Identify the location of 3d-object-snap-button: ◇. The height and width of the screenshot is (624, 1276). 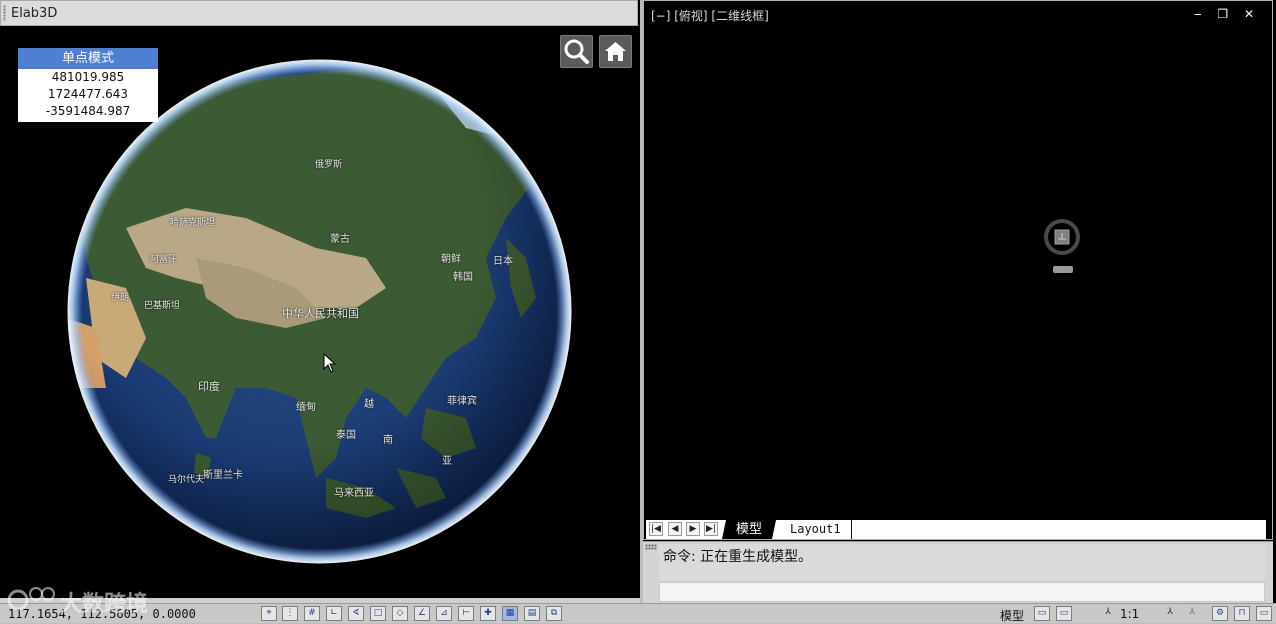
(400, 613).